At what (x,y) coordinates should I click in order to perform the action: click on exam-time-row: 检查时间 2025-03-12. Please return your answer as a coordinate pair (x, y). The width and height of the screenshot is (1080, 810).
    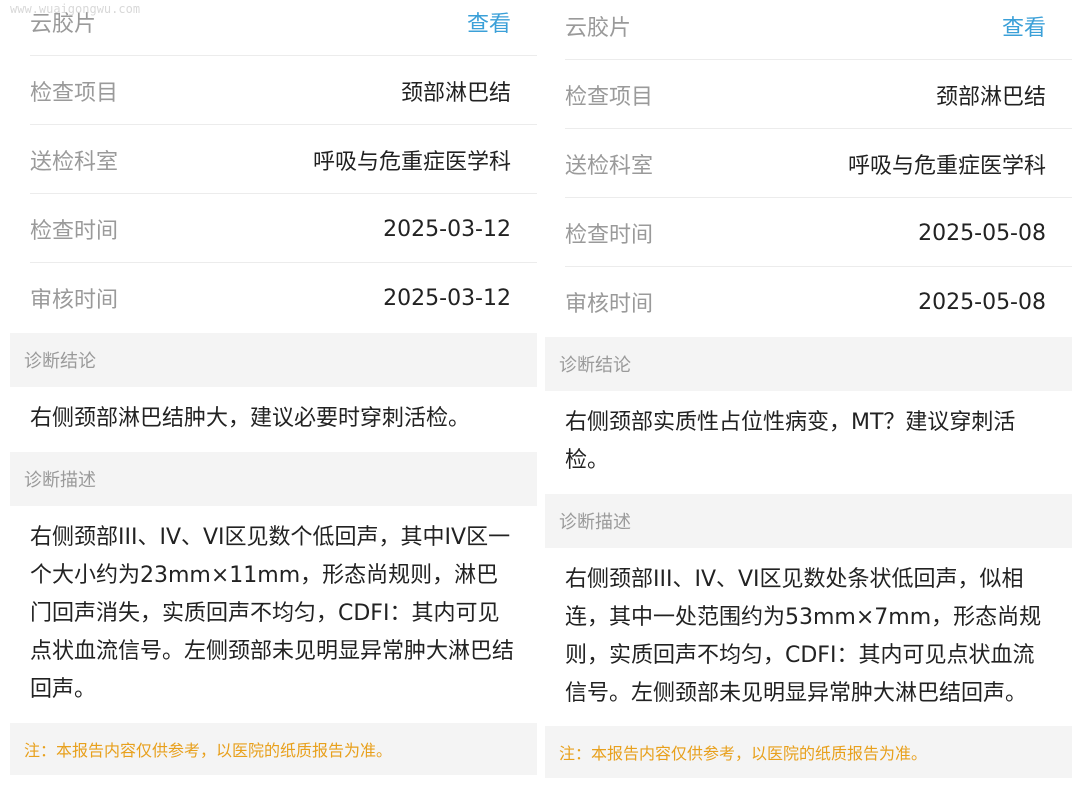
    Looking at the image, I should click on (273, 229).